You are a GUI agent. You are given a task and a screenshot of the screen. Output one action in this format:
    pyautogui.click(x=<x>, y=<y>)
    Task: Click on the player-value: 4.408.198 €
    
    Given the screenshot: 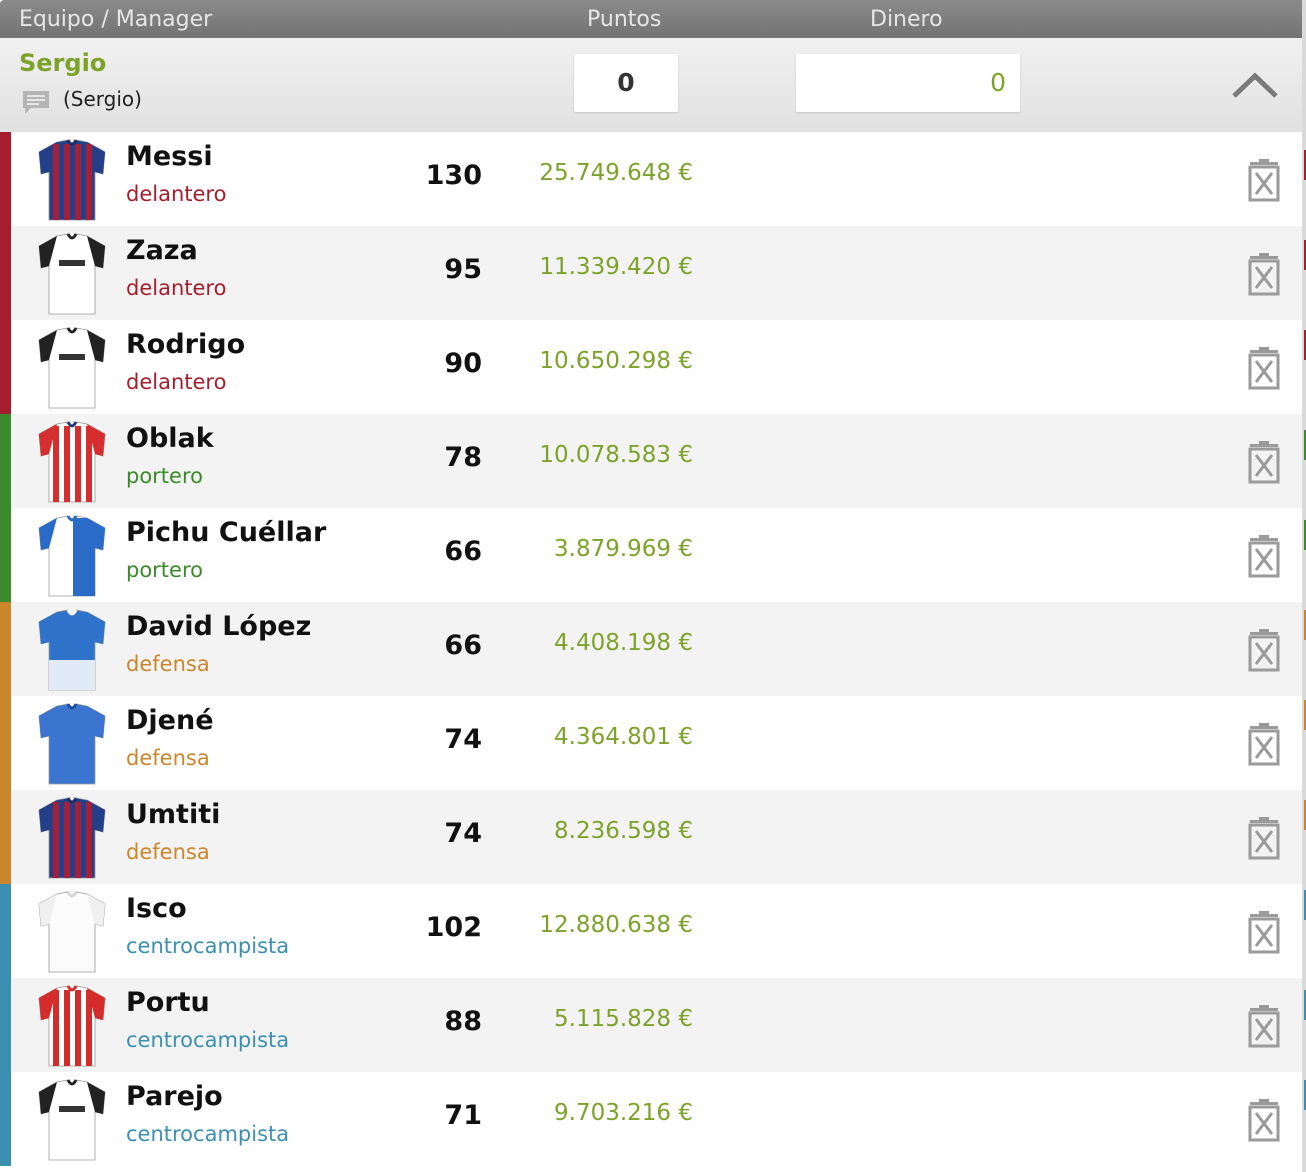 What is the action you would take?
    pyautogui.click(x=623, y=643)
    